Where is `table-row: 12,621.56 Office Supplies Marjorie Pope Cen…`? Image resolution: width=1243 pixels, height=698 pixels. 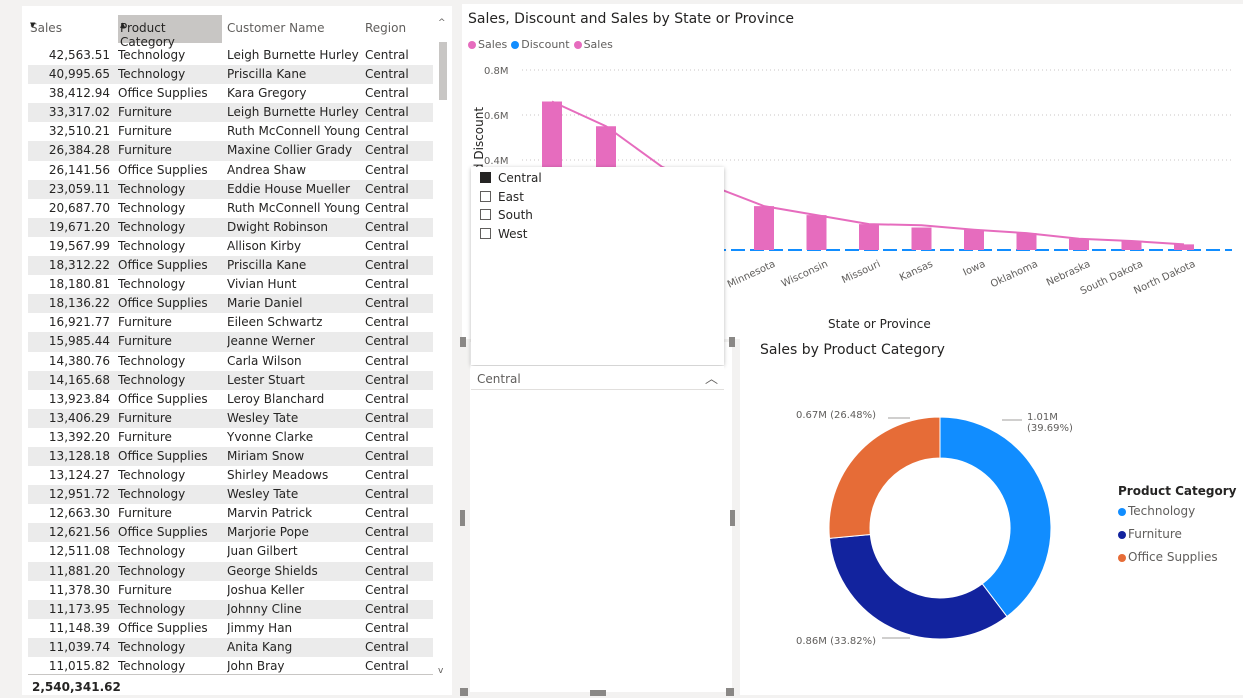
table-row: 12,621.56 Office Supplies Marjorie Pope Cen… is located at coordinates (230, 533).